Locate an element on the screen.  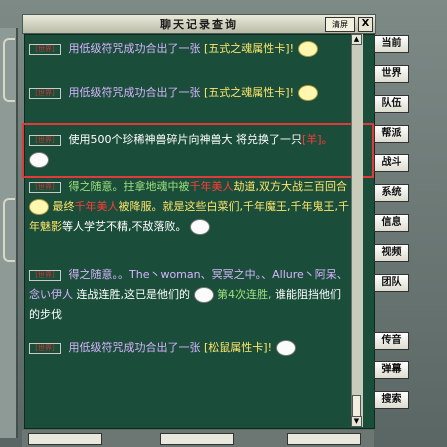
emote-icon is located at coordinates (39, 207).